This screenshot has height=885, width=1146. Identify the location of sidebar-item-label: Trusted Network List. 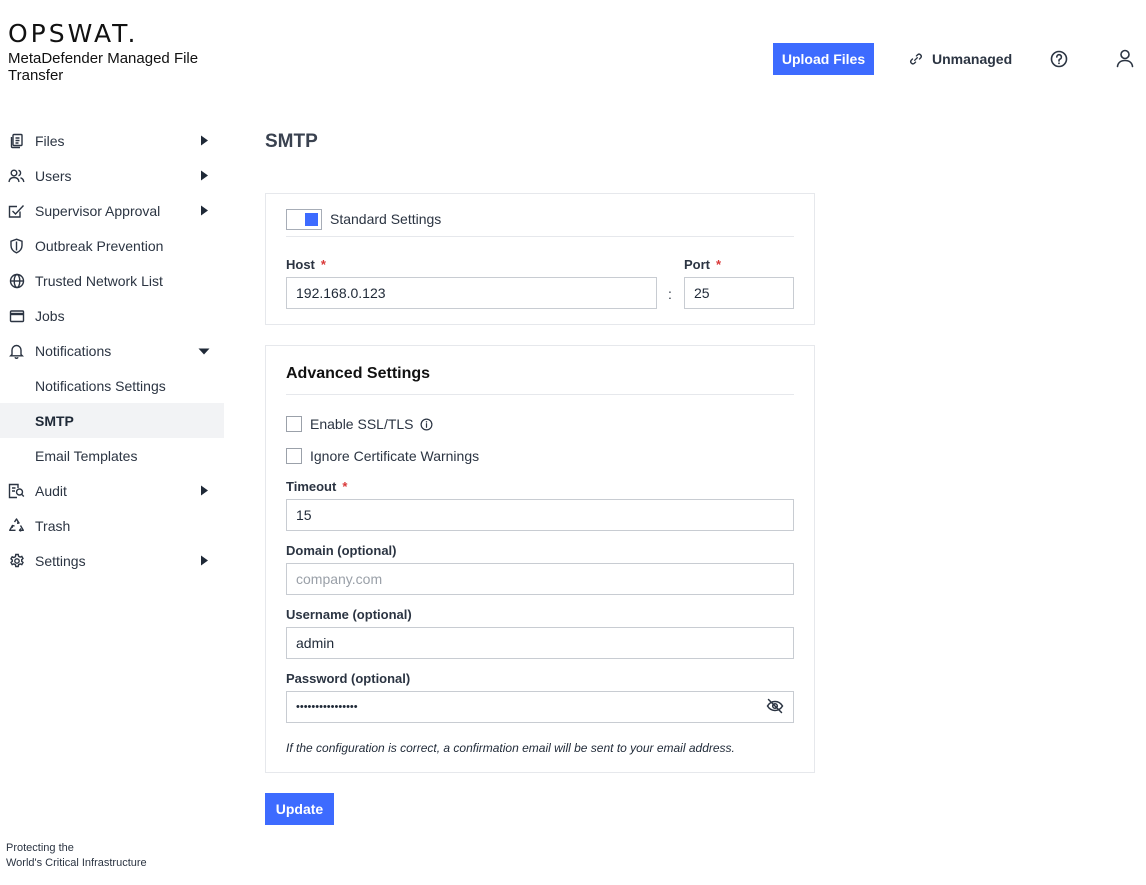
(99, 280).